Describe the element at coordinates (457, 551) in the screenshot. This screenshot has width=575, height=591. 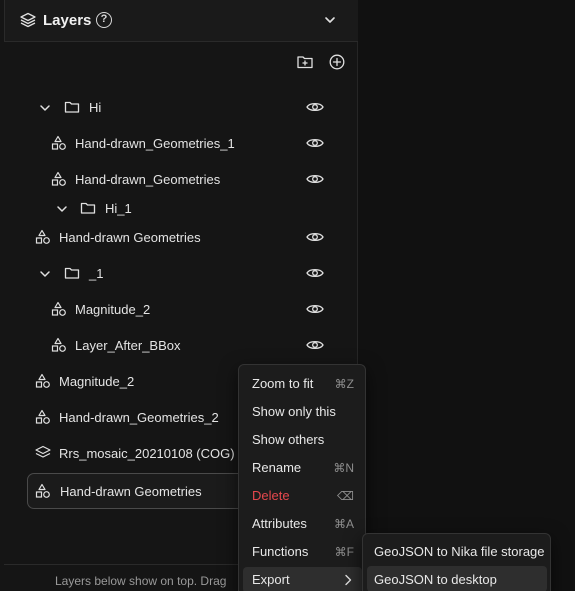
I see `menu-item-geojson-to-nika-storage: GeoJSON to Nika file storage` at that location.